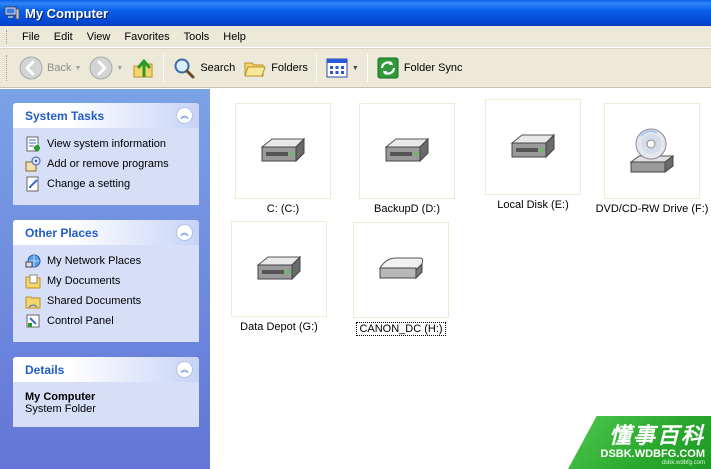 The width and height of the screenshot is (711, 469). What do you see at coordinates (683, 463) in the screenshot?
I see `watermark-small-url: dsbk.wdbfg.com` at bounding box center [683, 463].